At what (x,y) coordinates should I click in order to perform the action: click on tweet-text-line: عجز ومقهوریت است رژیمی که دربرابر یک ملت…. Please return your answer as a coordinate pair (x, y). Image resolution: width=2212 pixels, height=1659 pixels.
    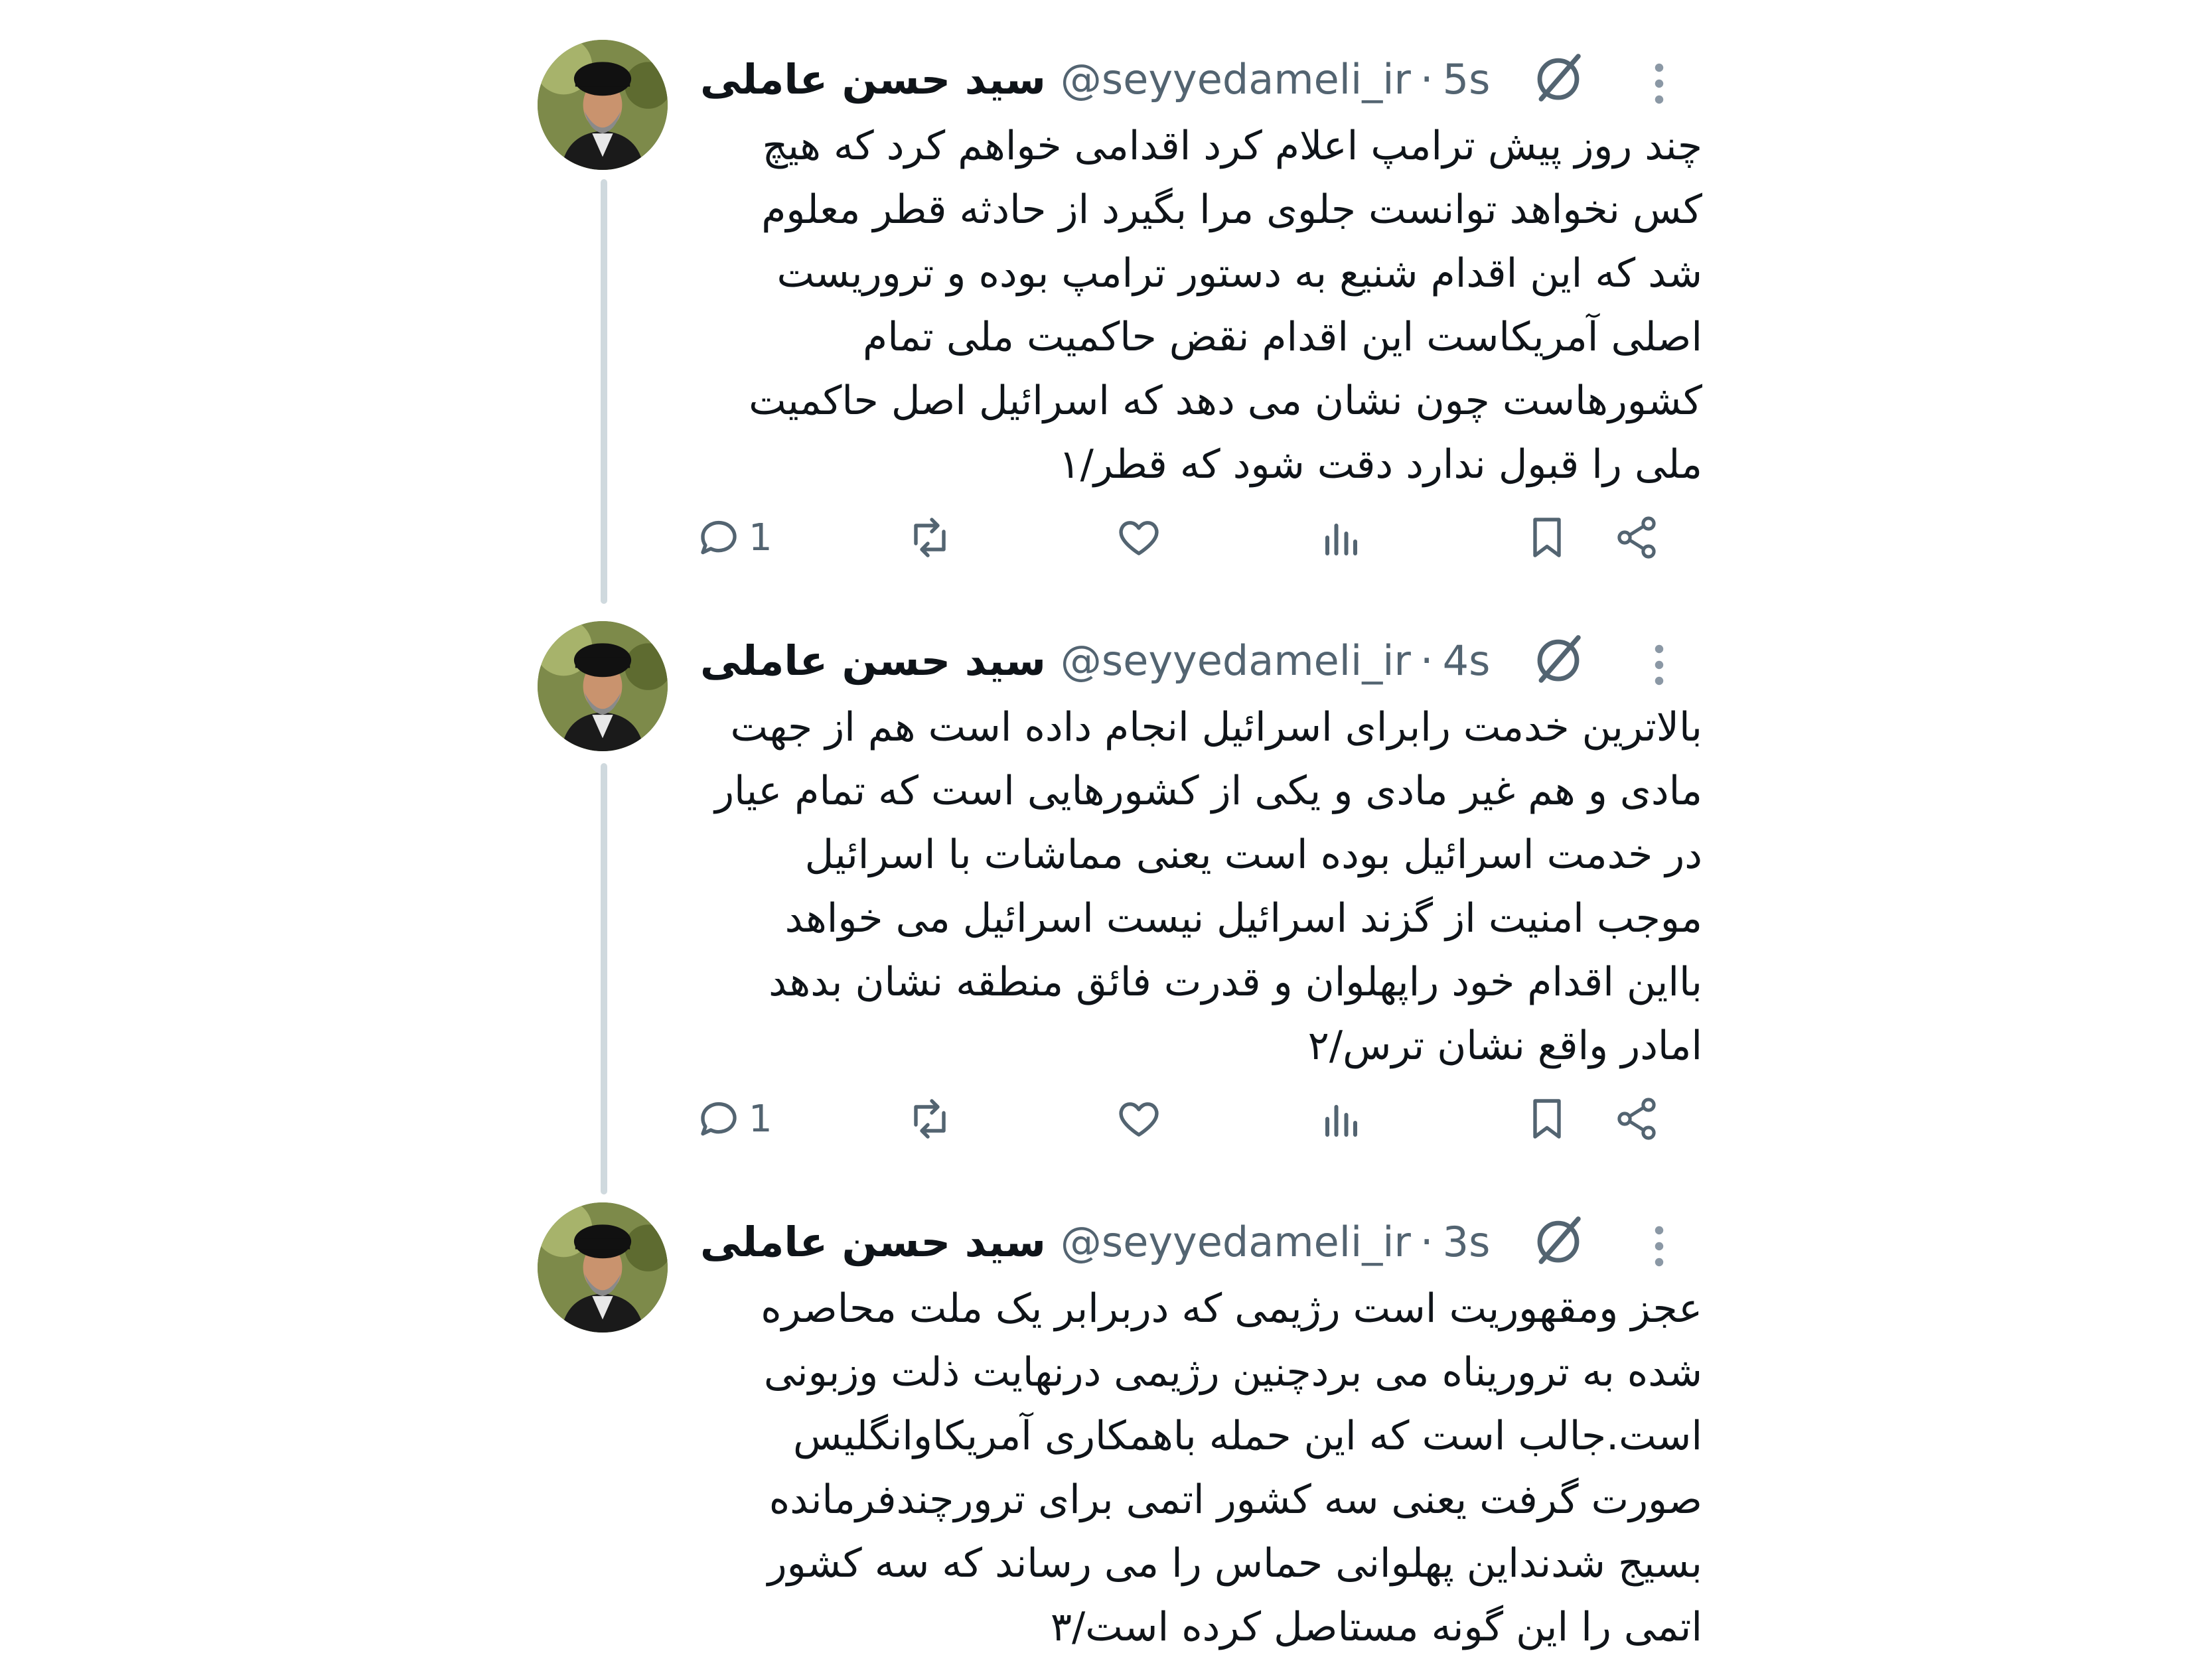
    Looking at the image, I should click on (1231, 1308).